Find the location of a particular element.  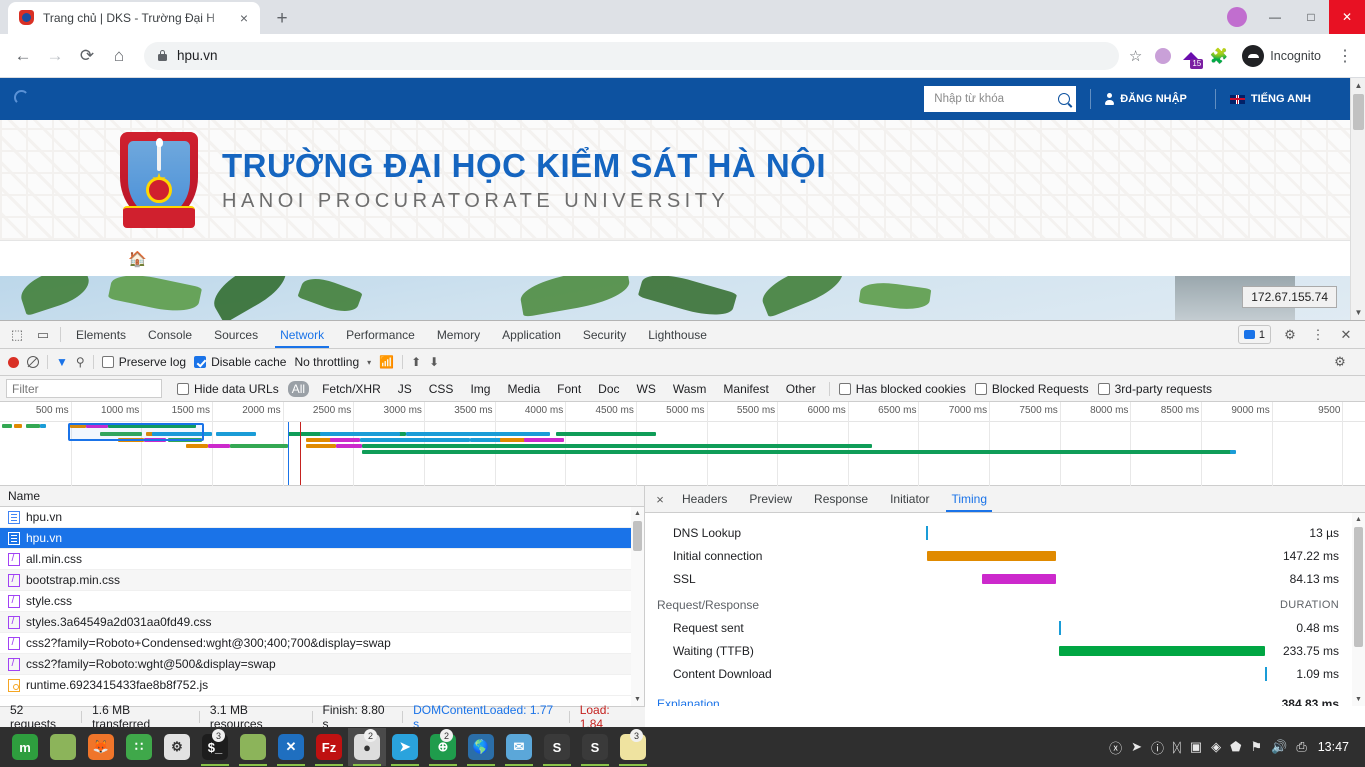

home-icon: 🏠 is located at coordinates (137, 259).